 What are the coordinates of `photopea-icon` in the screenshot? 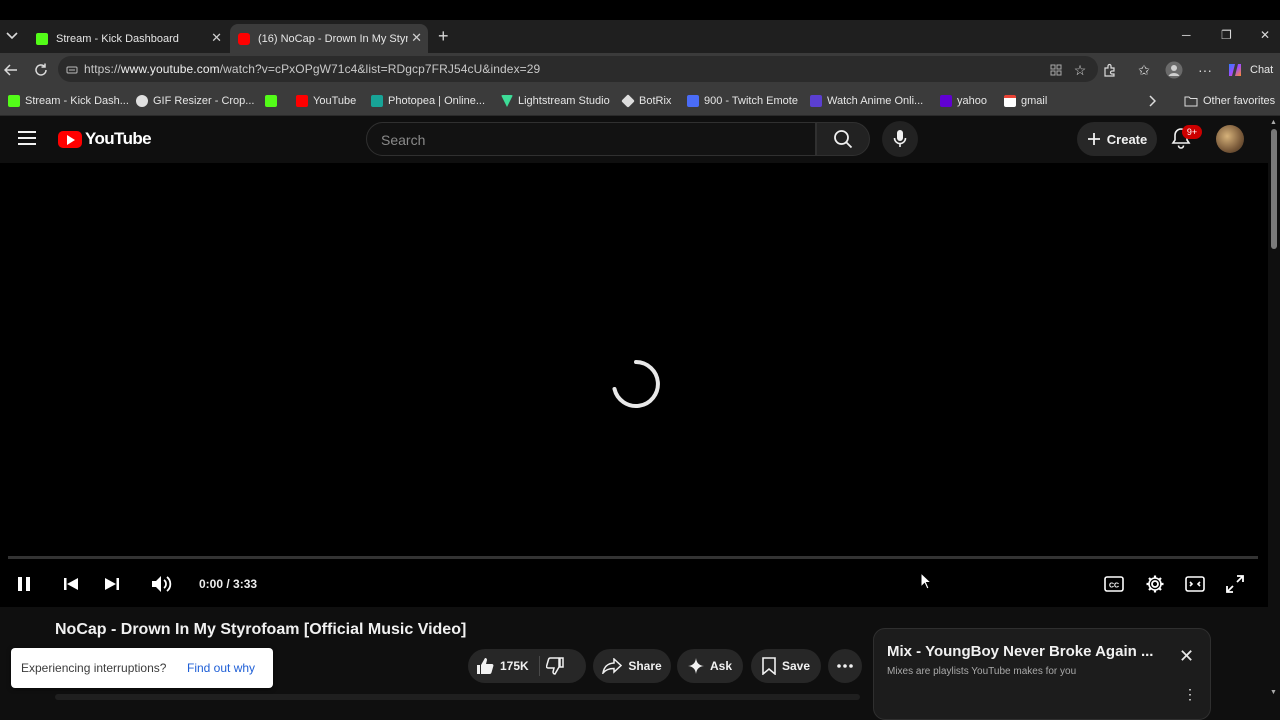 It's located at (377, 101).